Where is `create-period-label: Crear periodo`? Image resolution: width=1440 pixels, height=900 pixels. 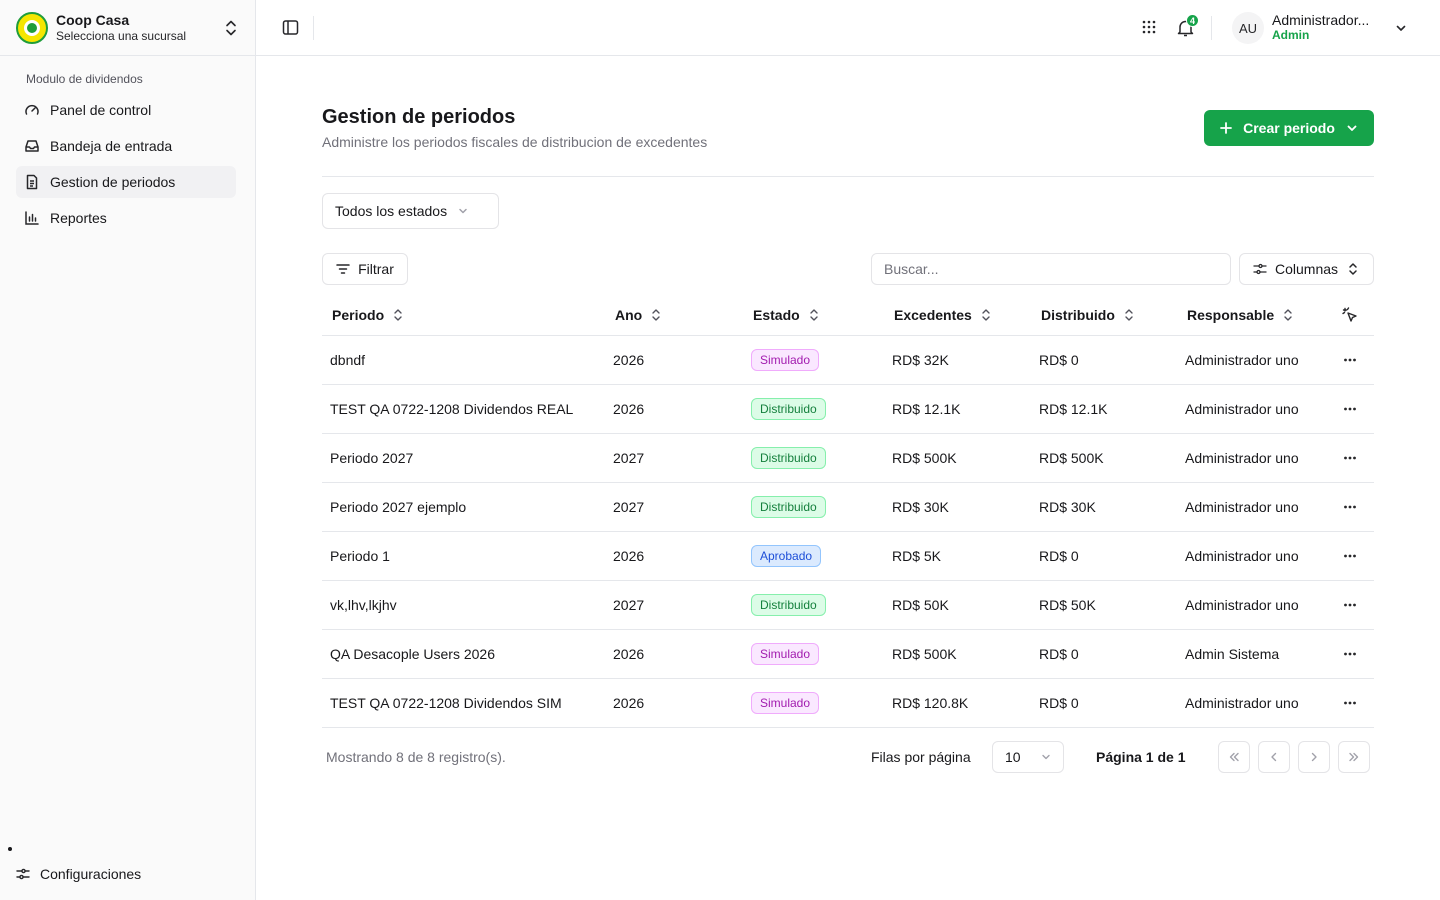 create-period-label: Crear periodo is located at coordinates (1289, 128).